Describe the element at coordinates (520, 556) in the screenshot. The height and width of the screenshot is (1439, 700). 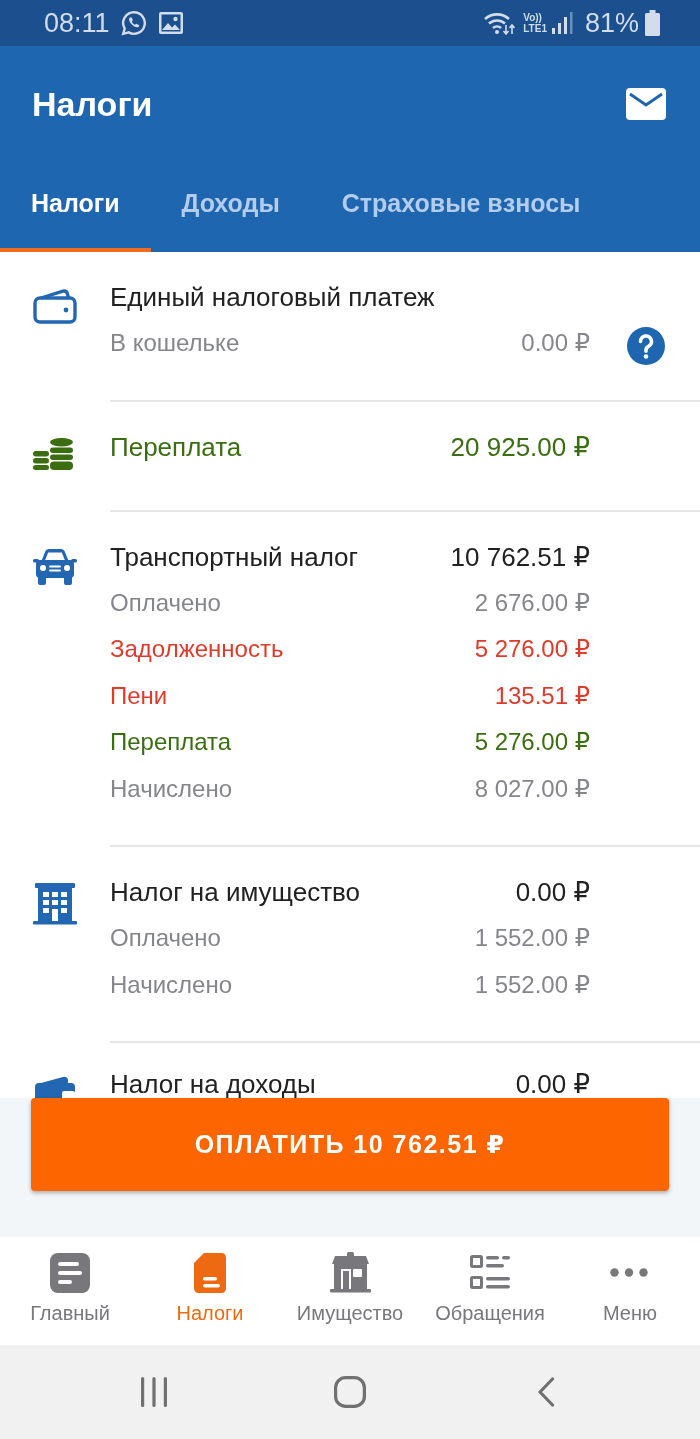
I see `section-amount: 10 762.51 ₽` at that location.